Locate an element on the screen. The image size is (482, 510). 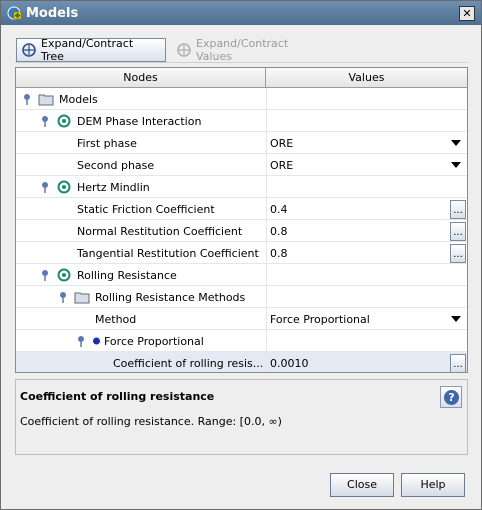
description-title: Coefficient of rolling resistance is located at coordinates (117, 396).